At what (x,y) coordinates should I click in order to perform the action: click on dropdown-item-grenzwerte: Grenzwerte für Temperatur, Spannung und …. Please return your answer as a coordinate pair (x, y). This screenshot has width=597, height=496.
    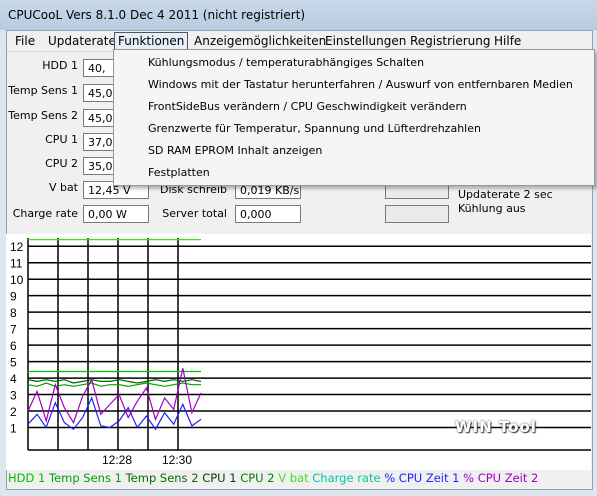
    Looking at the image, I should click on (314, 128).